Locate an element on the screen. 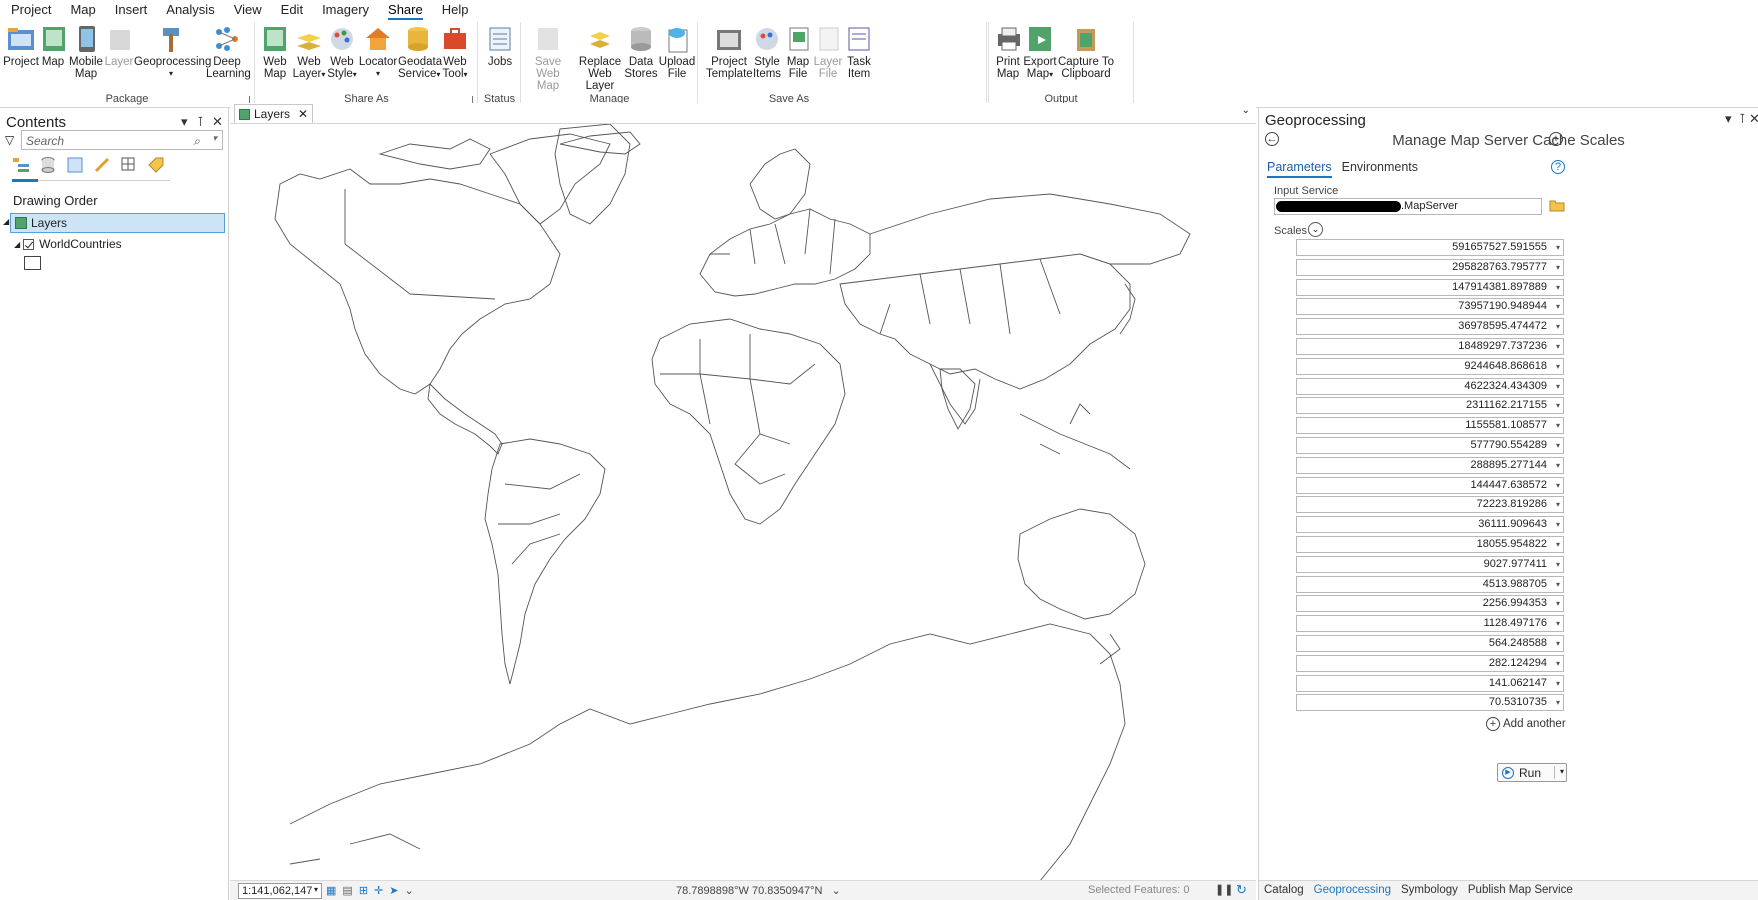  geodata-service-button: Geodata Service▾ is located at coordinates (420, 52).